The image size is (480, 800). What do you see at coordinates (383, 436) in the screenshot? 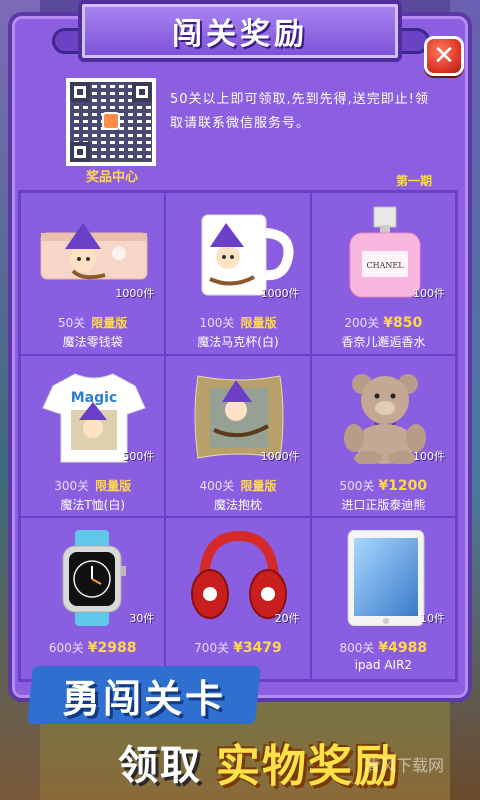
I see `prize-card: 100件 500关 ¥1200 进口正版泰迪熊` at bounding box center [383, 436].